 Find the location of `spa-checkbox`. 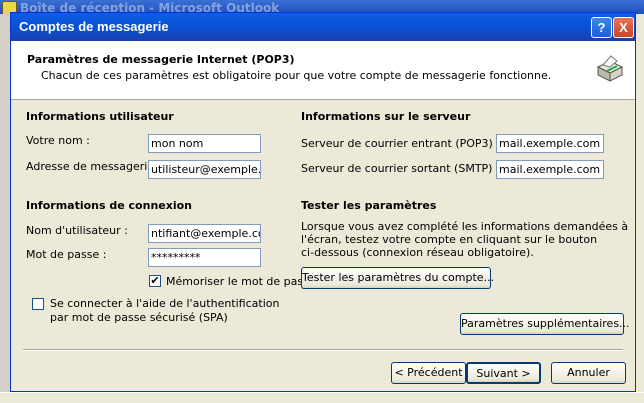

spa-checkbox is located at coordinates (38, 304).